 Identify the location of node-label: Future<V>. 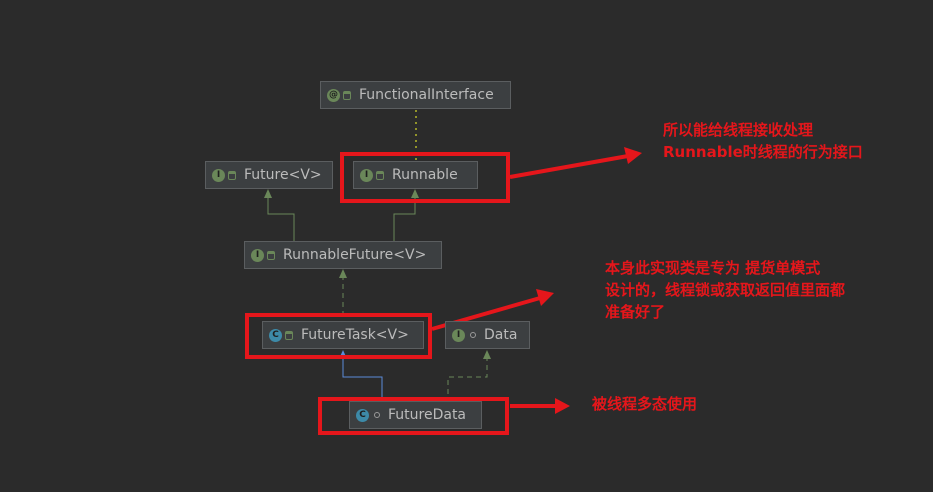
(283, 175).